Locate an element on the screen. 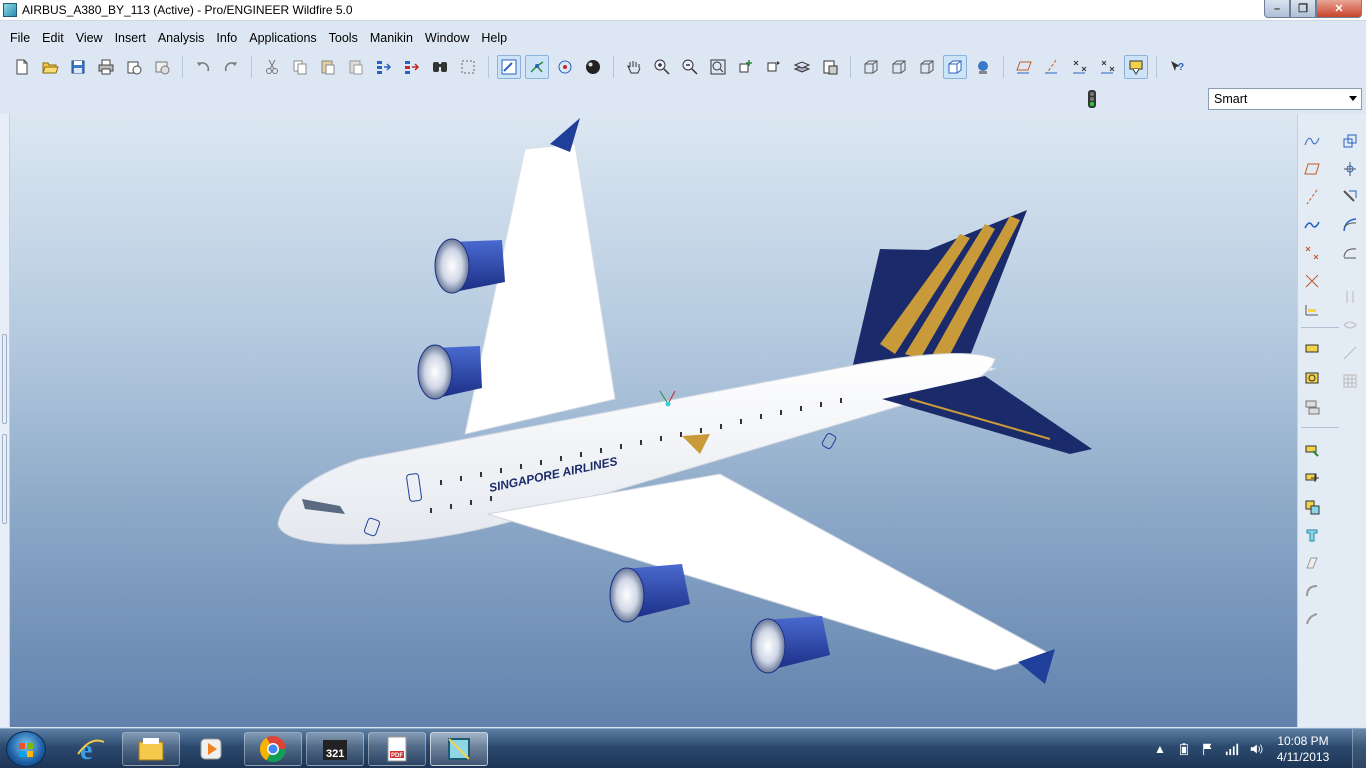 This screenshot has width=1366, height=768. datum-axes-icon is located at coordinates (1052, 67).